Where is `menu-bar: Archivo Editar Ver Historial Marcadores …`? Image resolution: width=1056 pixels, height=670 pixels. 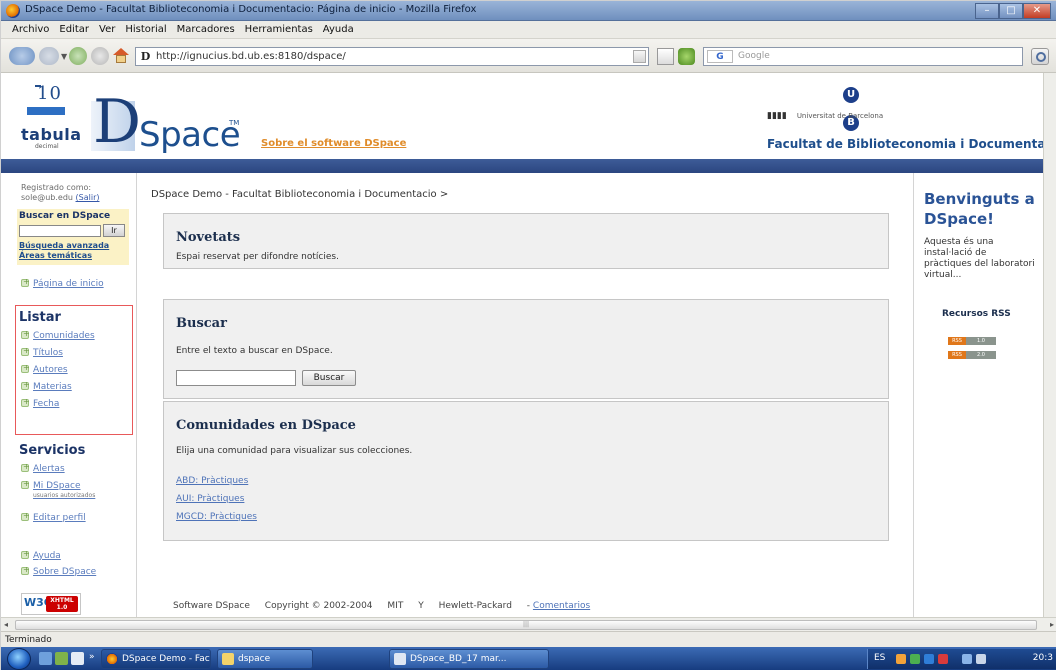 menu-bar: Archivo Editar Ver Historial Marcadores … is located at coordinates (528, 30).